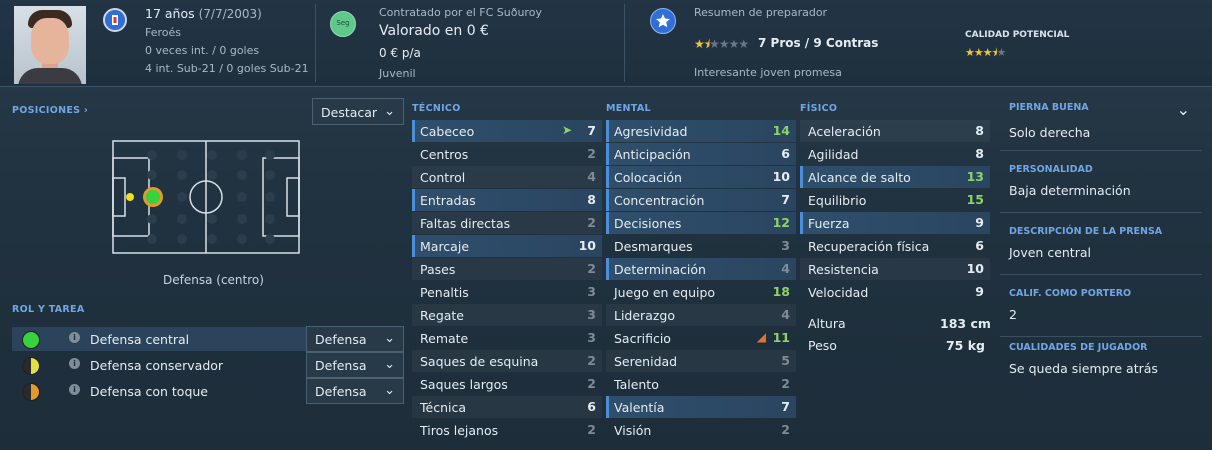 The height and width of the screenshot is (450, 1212). Describe the element at coordinates (895, 177) in the screenshot. I see `attribute-row: Alcance de salto 13` at that location.